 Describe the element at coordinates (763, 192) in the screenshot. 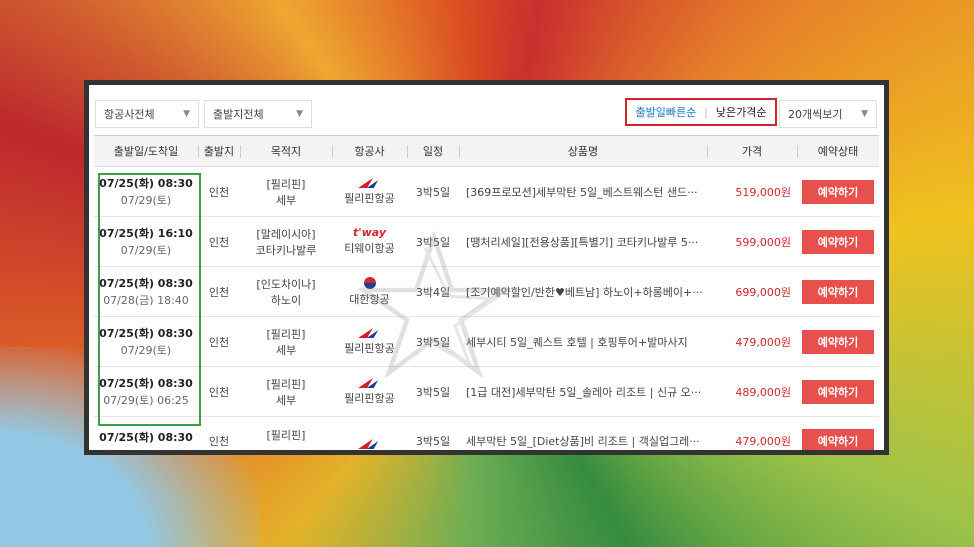

I see `price-cell: 519,000원` at that location.